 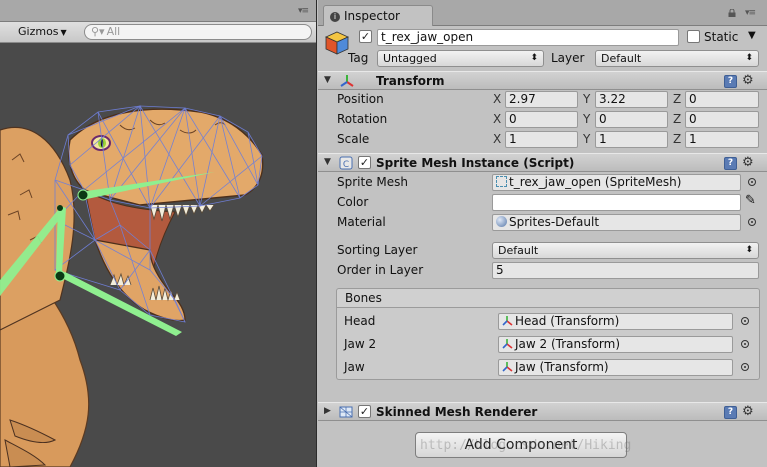 What do you see at coordinates (542, 80) in the screenshot?
I see `transform-header: ▼ Transform ? ⚙` at bounding box center [542, 80].